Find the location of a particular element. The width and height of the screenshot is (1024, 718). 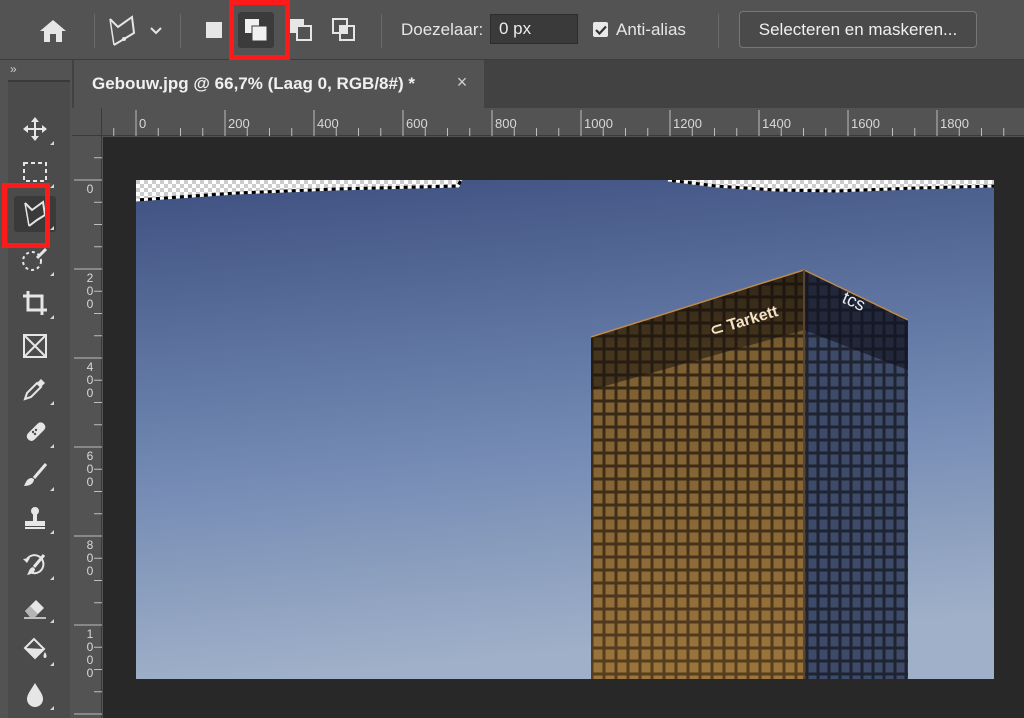

paint-bucket-tool is located at coordinates (35, 650).